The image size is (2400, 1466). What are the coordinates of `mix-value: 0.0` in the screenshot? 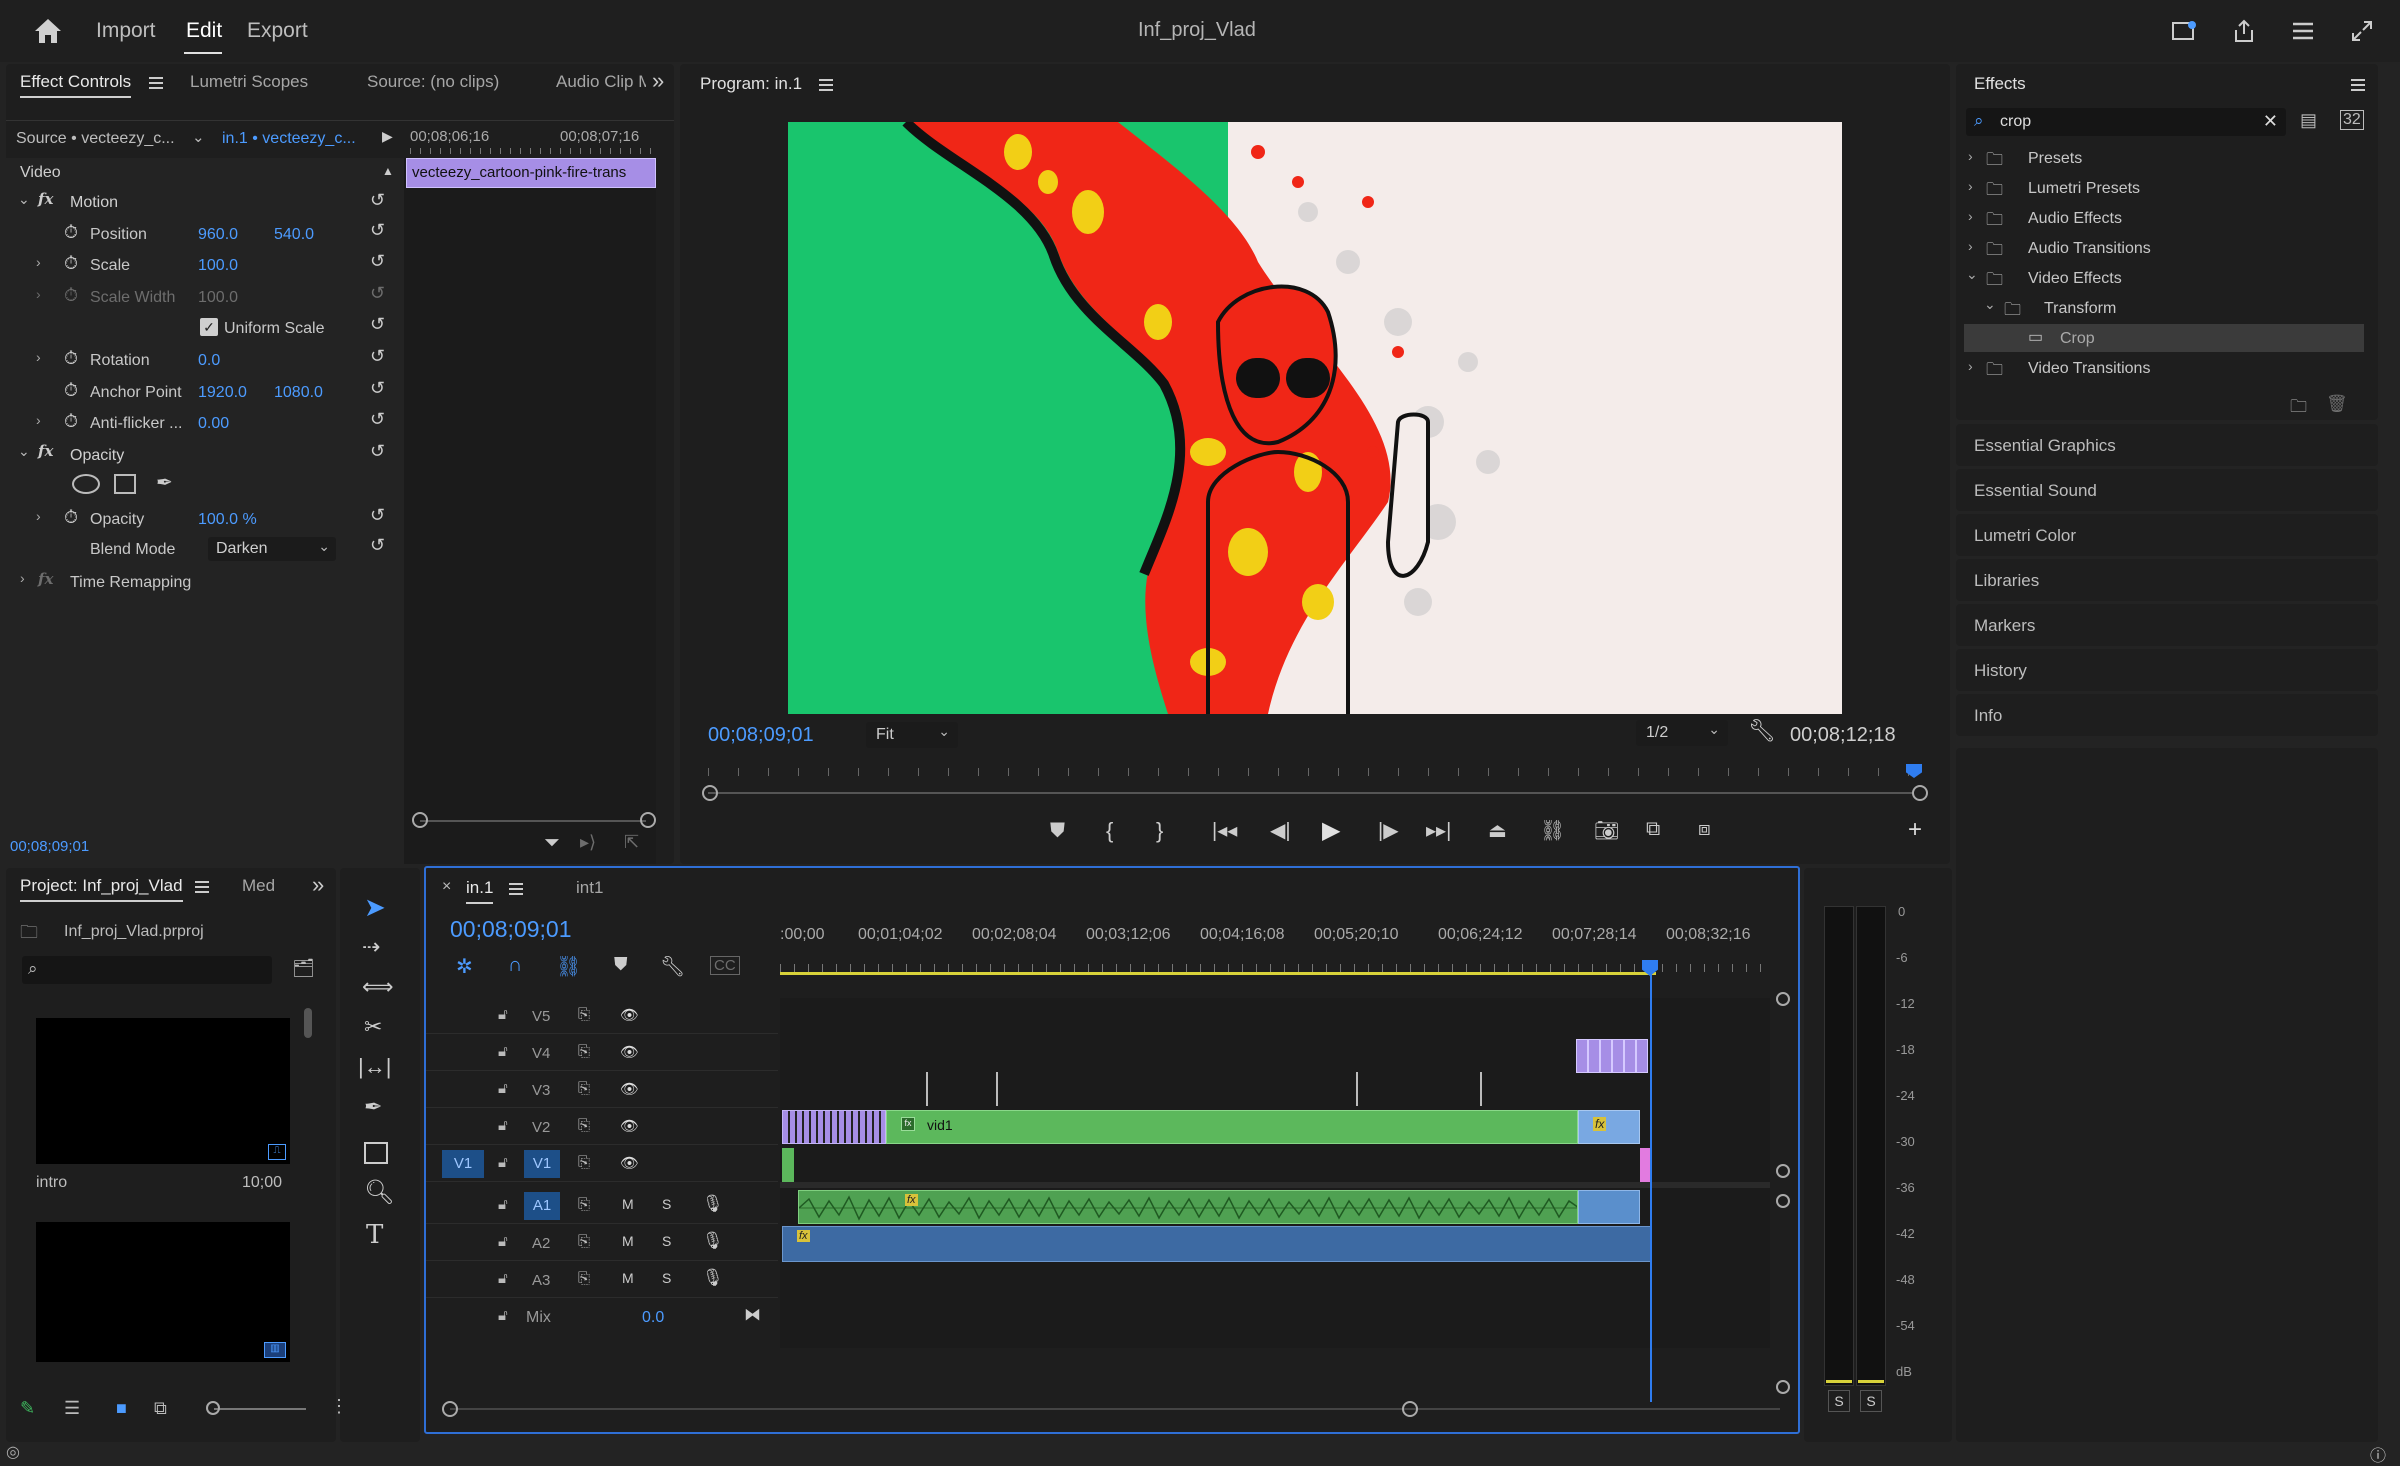 It's located at (653, 1318).